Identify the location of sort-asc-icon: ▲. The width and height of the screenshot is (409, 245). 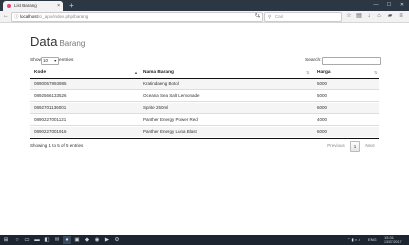
(136, 72).